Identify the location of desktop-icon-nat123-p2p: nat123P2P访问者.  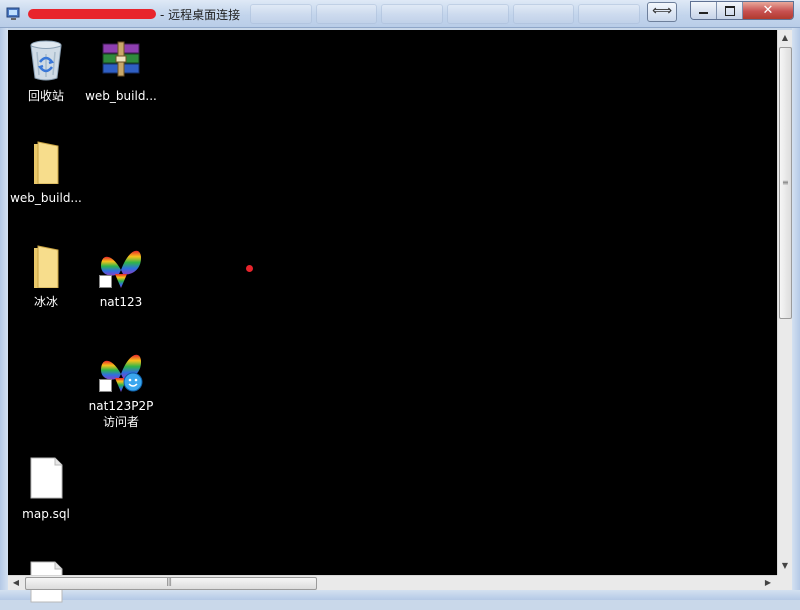
(121, 389).